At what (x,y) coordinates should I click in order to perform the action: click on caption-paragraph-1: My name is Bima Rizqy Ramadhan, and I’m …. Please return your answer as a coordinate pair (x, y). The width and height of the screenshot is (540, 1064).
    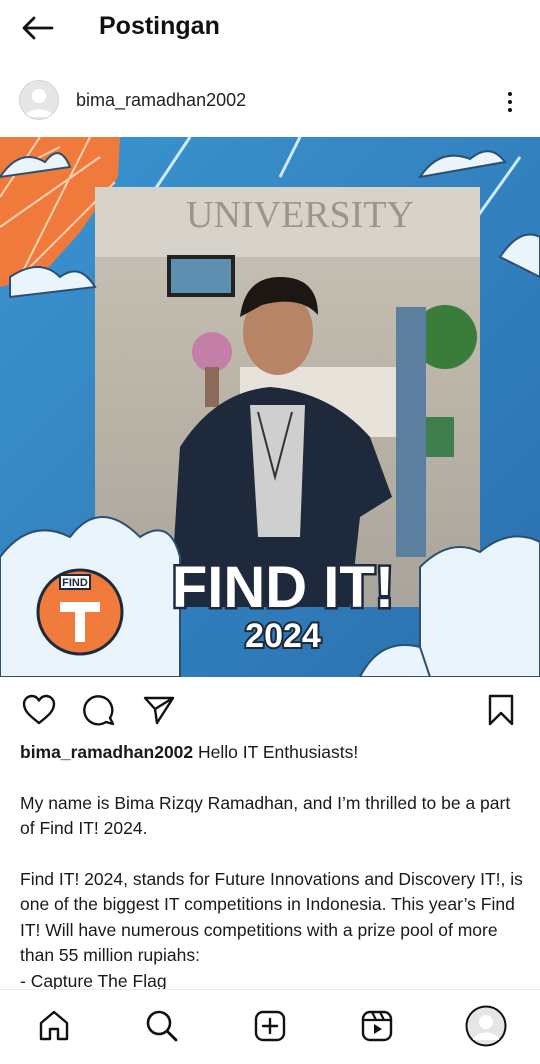
    Looking at the image, I should click on (265, 815).